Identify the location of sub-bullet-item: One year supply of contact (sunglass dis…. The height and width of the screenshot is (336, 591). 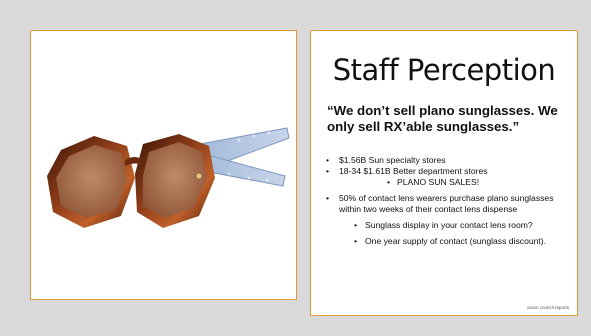
(460, 241).